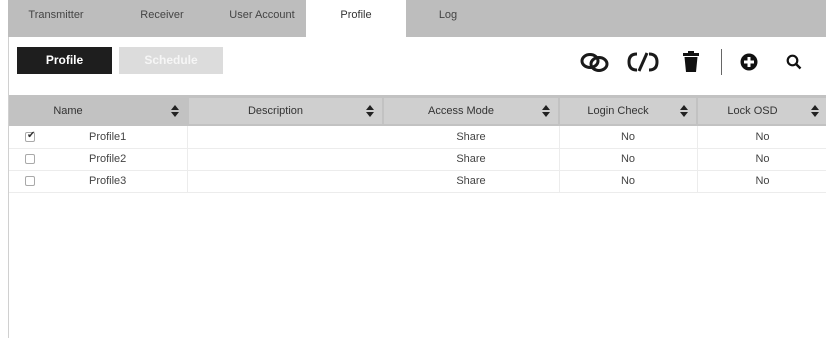 The height and width of the screenshot is (338, 826). I want to click on column-header-label: Name, so click(68, 111).